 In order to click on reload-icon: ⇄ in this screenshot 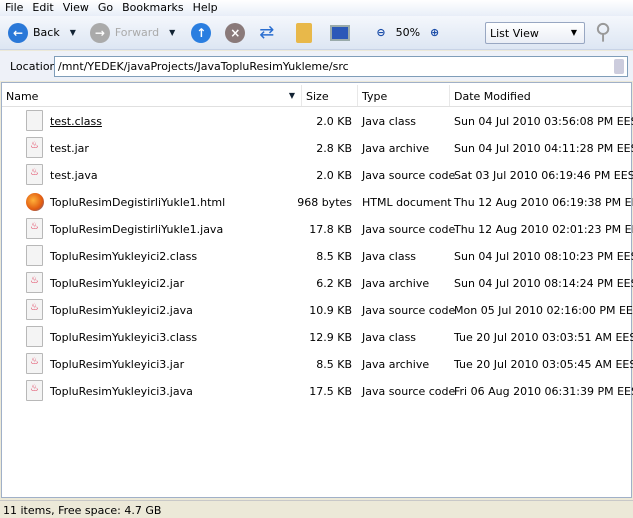, I will do `click(267, 32)`.